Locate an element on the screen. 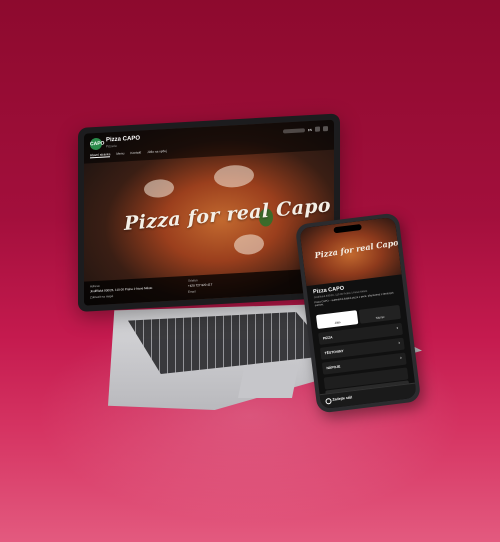 The width and height of the screenshot is (500, 542). nav-item-home: Hlavní stránka is located at coordinates (100, 155).